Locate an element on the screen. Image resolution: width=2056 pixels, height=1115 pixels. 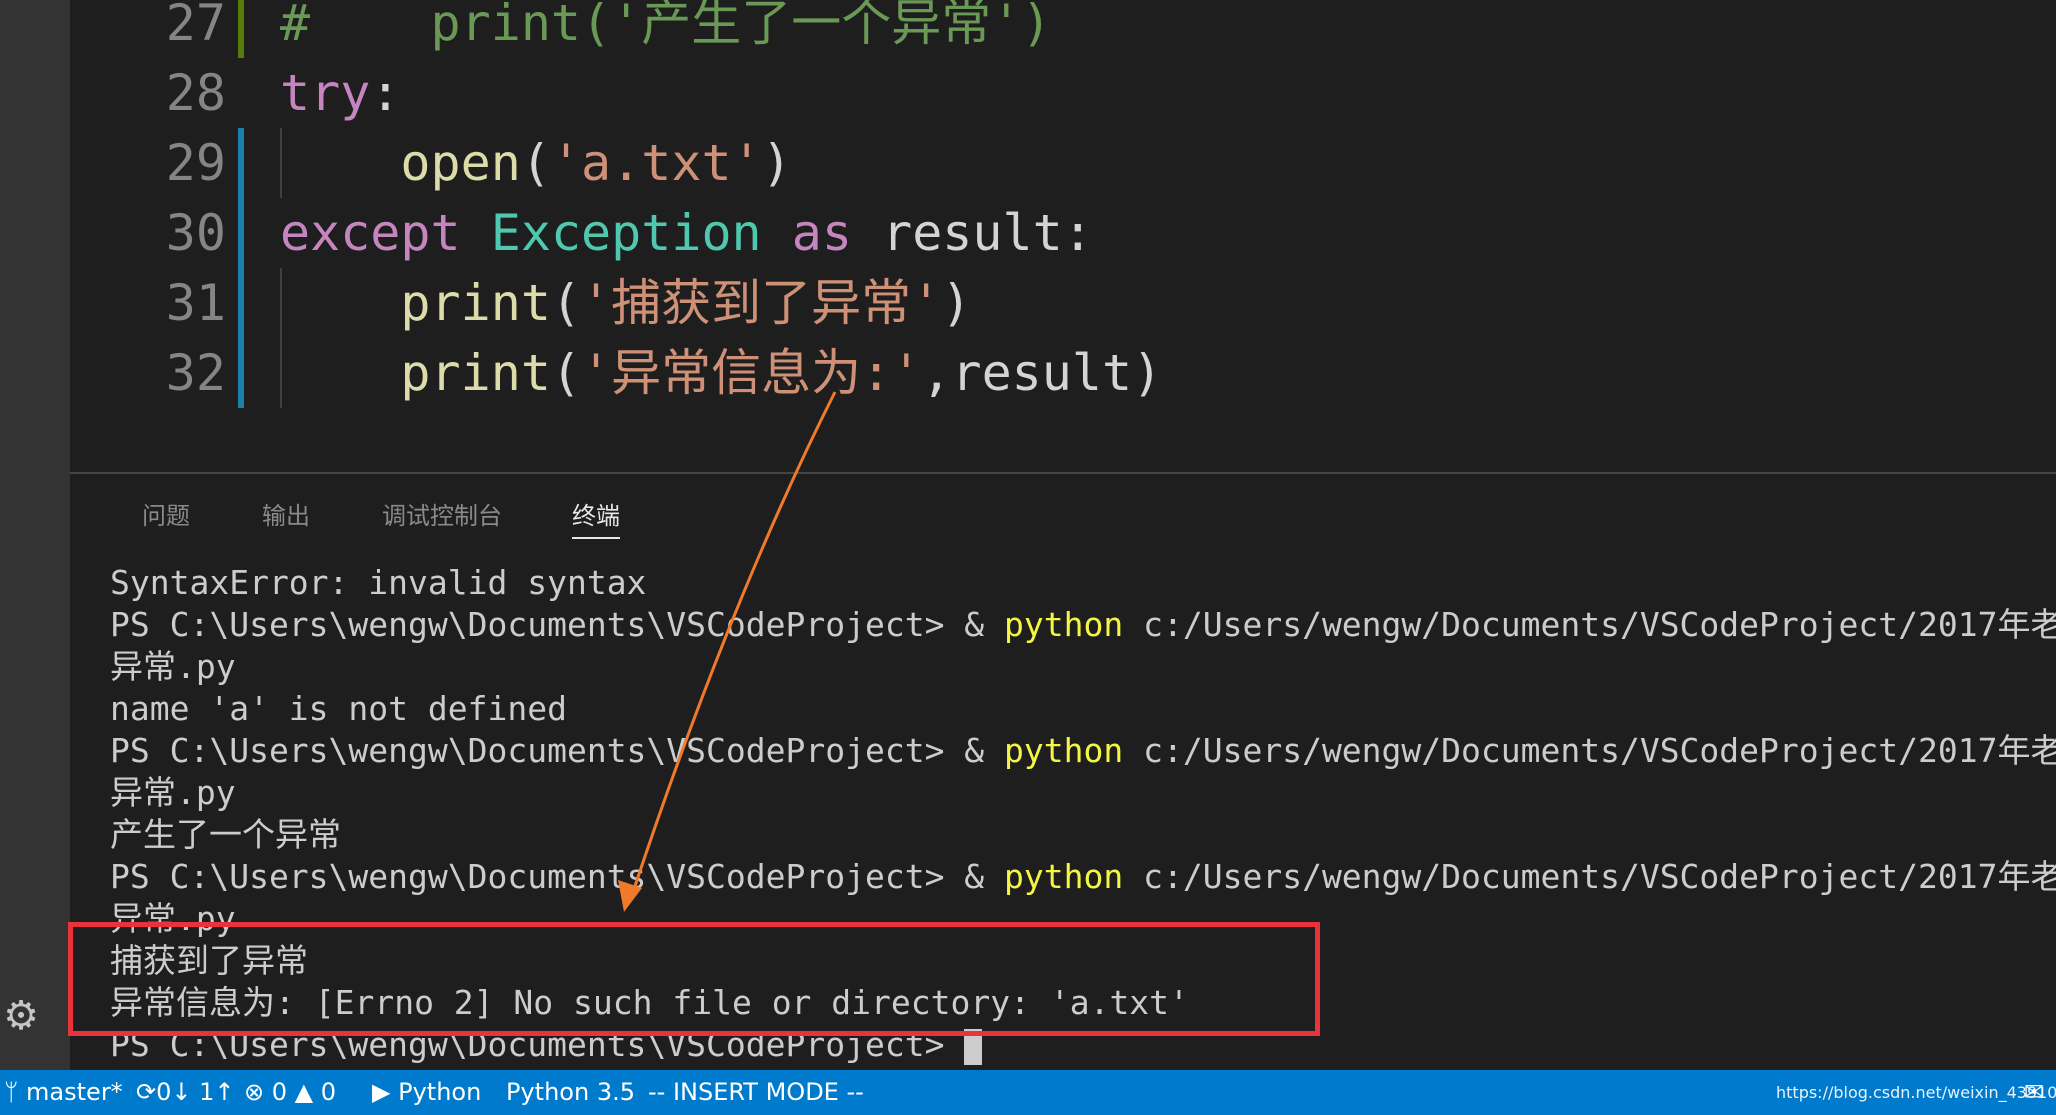
watermark-url: https://blog.csdn.net/weixin_43910 is located at coordinates (1916, 1092).